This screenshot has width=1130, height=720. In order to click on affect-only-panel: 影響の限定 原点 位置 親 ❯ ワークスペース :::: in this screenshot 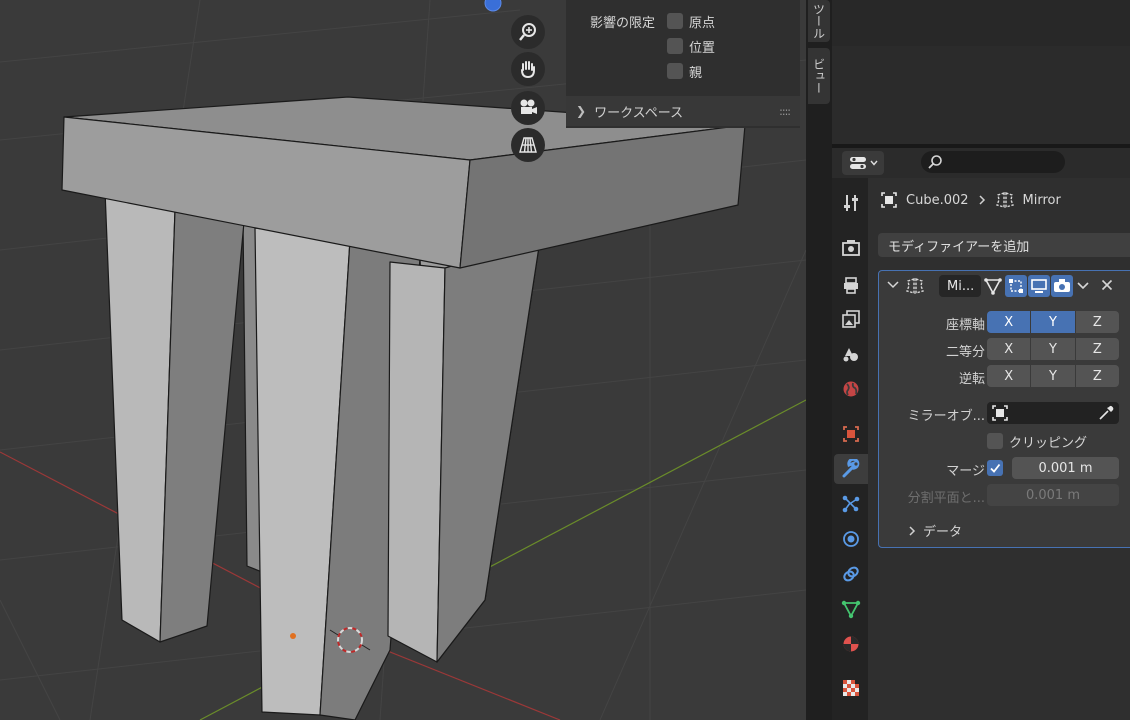, I will do `click(683, 64)`.